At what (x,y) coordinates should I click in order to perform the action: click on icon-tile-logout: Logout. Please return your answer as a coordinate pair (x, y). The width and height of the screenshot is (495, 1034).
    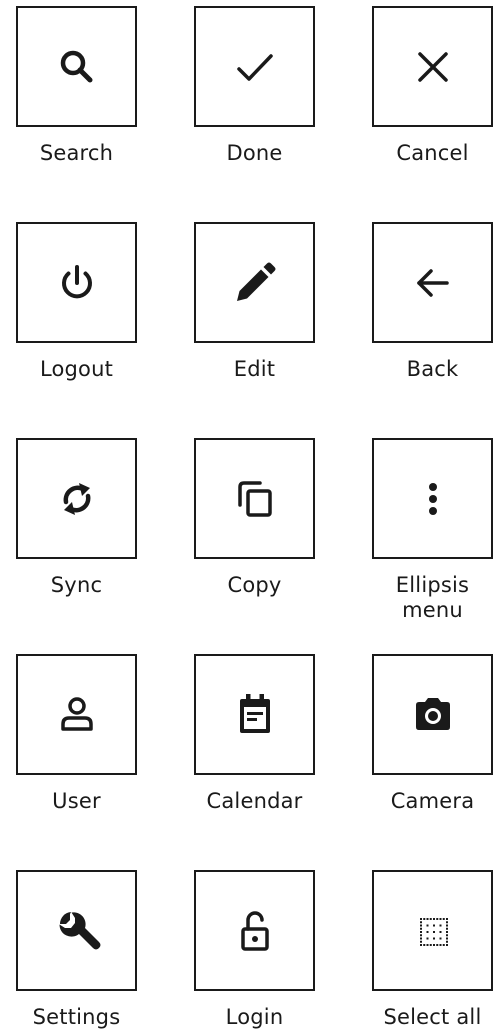
    Looking at the image, I should click on (76, 302).